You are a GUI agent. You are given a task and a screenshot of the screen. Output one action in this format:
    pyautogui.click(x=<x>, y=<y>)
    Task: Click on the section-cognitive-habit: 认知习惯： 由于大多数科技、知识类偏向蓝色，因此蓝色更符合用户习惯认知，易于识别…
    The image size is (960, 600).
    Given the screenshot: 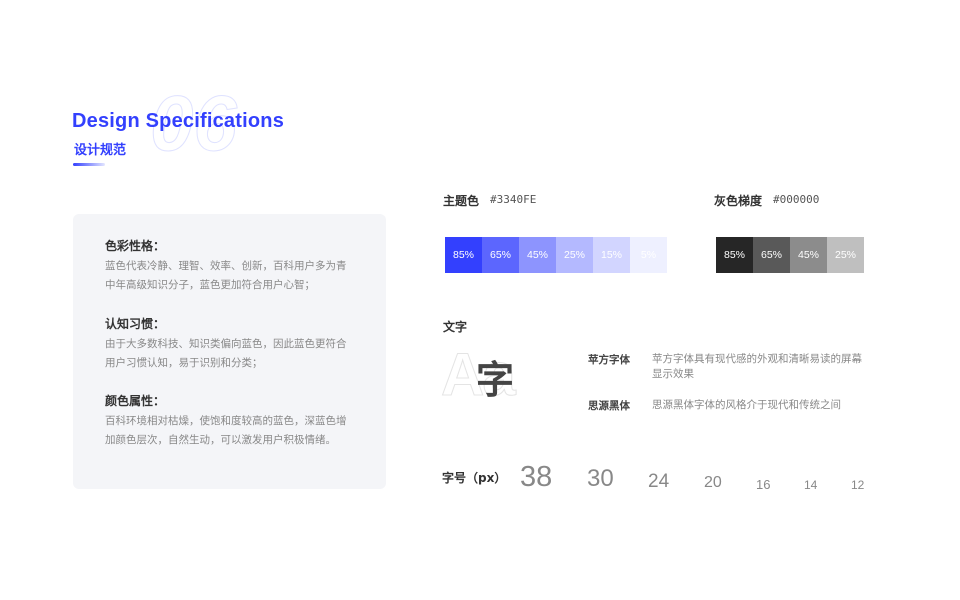 What is the action you would take?
    pyautogui.click(x=227, y=344)
    